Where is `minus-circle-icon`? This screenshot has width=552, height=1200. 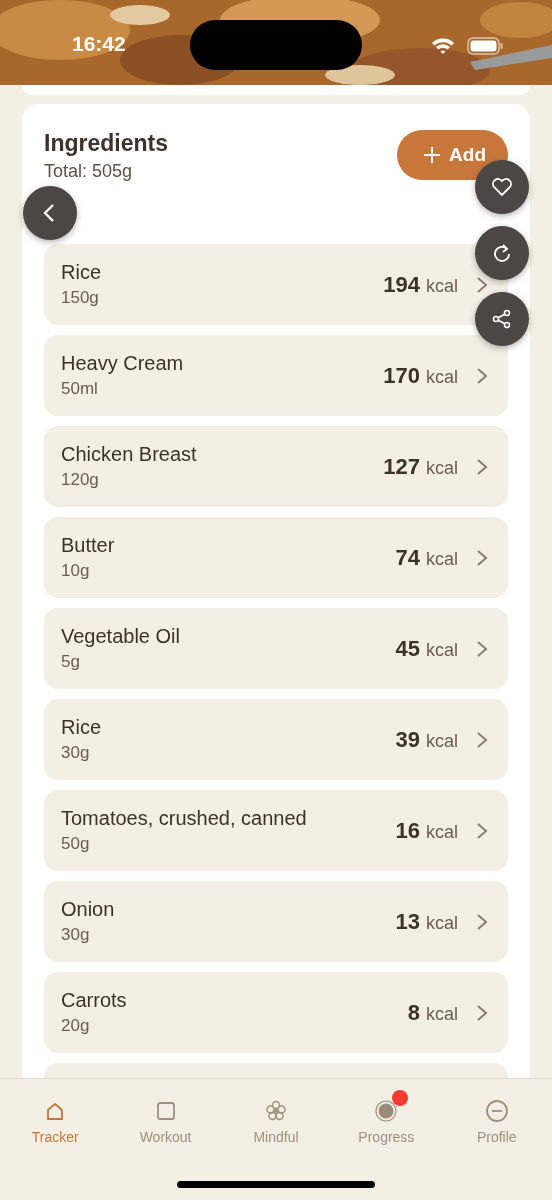 minus-circle-icon is located at coordinates (496, 1111).